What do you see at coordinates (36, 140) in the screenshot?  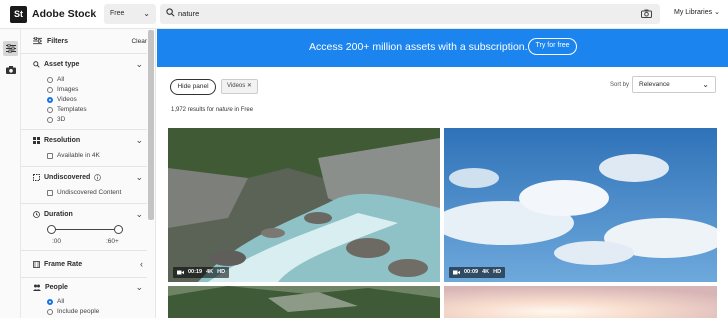 I see `grid-icon` at bounding box center [36, 140].